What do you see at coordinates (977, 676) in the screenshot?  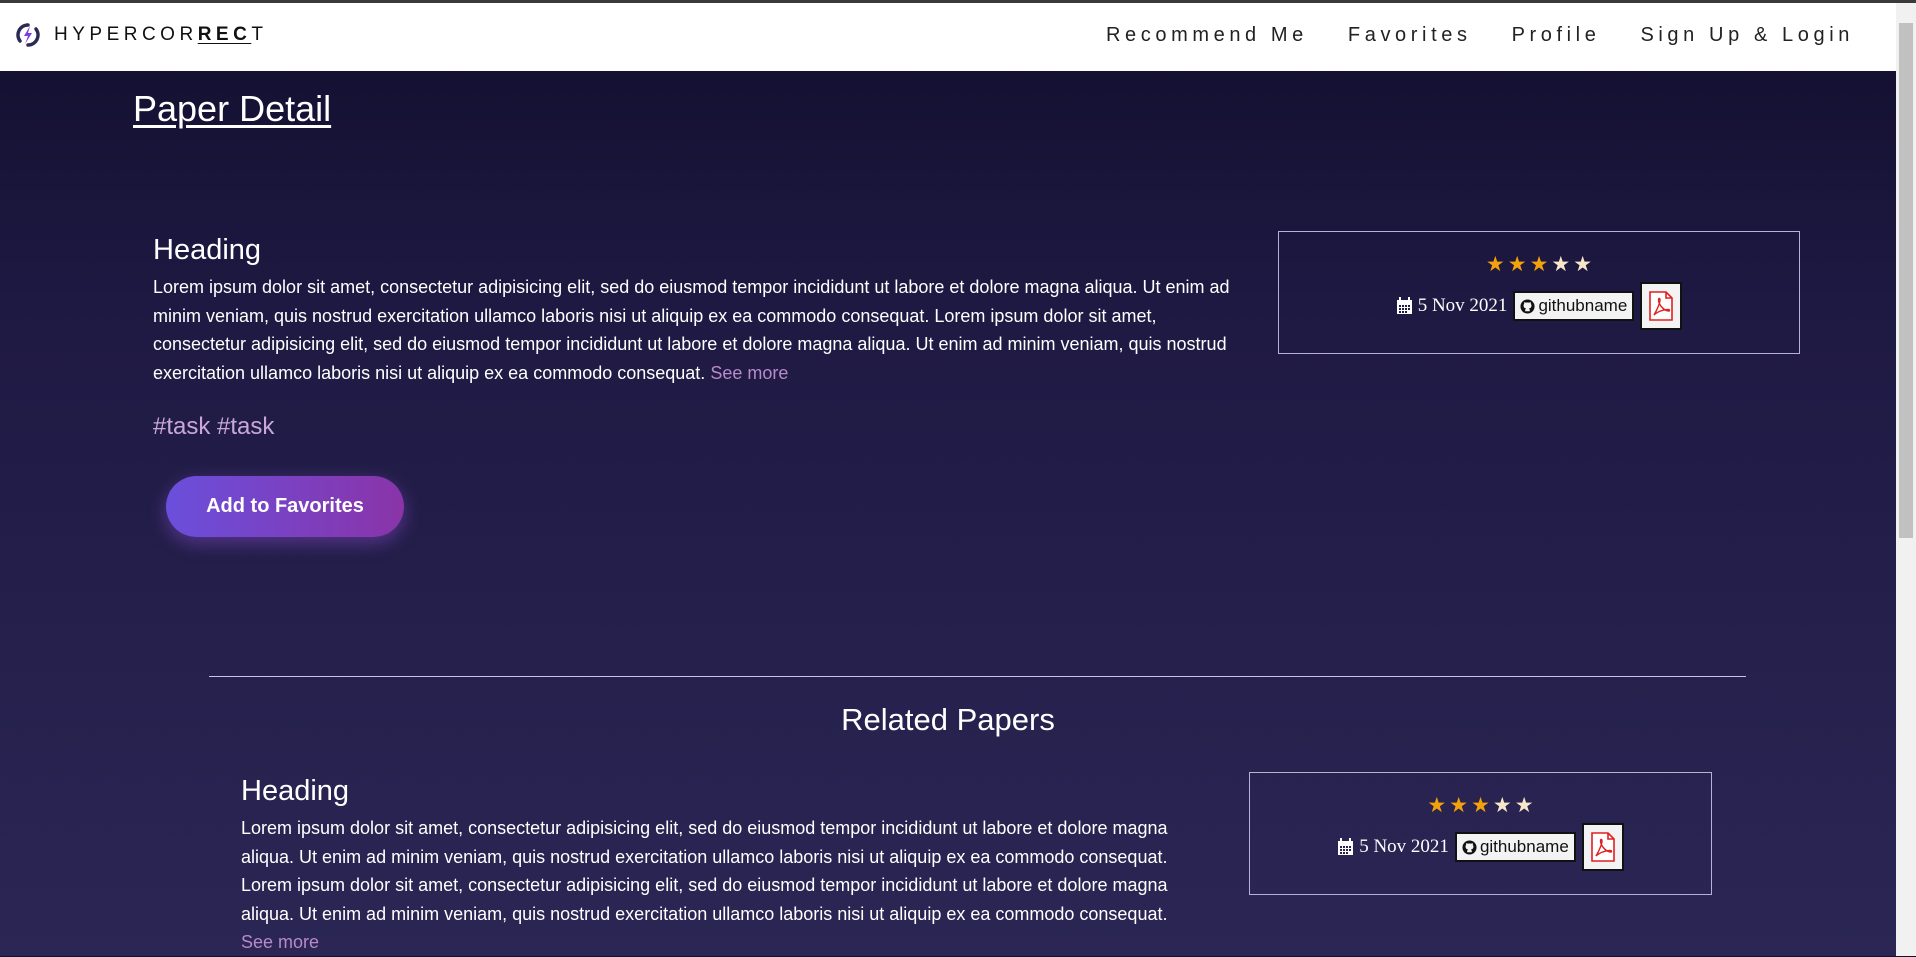 I see `section-divider` at bounding box center [977, 676].